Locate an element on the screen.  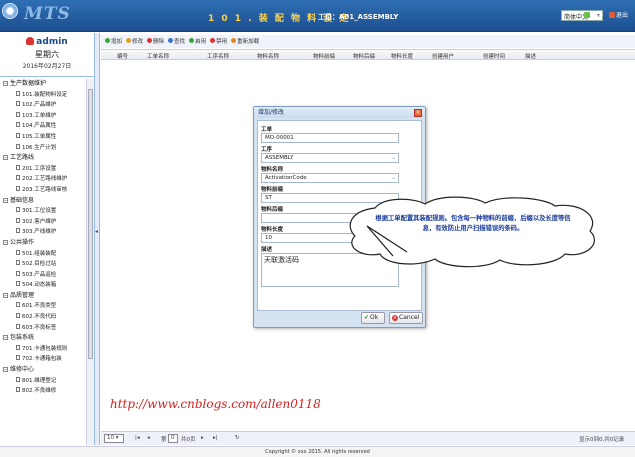
process-select: ASSEMBLY ⌄ is located at coordinates (330, 158).